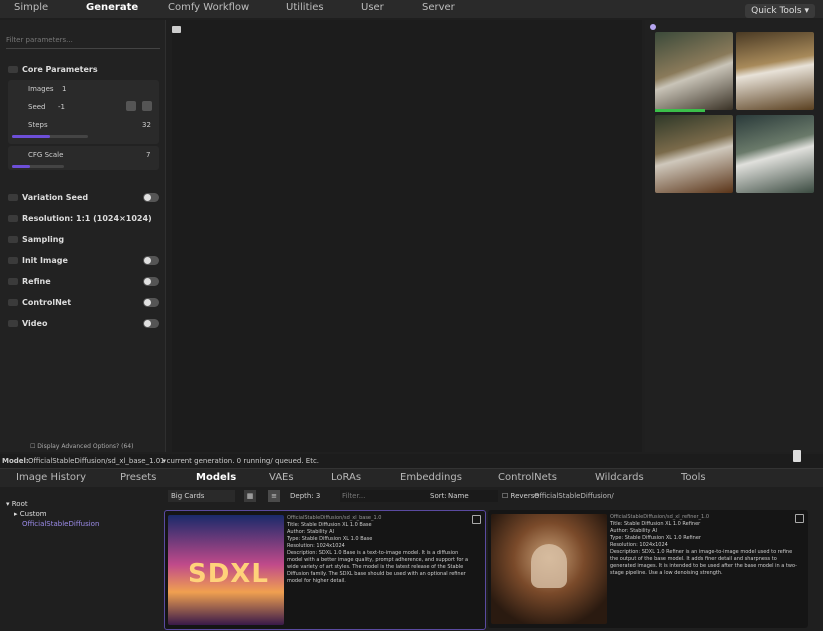  I want to click on tab-image-history: Image History, so click(51, 477).